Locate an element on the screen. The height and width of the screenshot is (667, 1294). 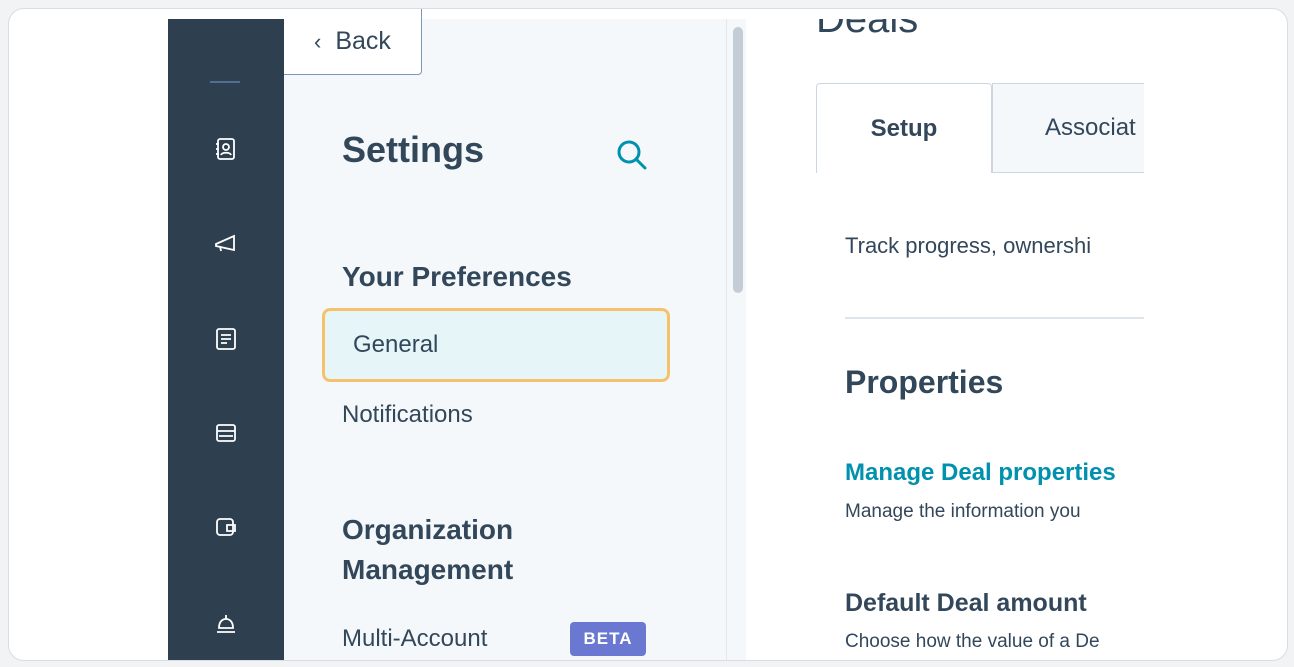
manage-deal-properties-link: Manage Deal properties is located at coordinates (980, 473).